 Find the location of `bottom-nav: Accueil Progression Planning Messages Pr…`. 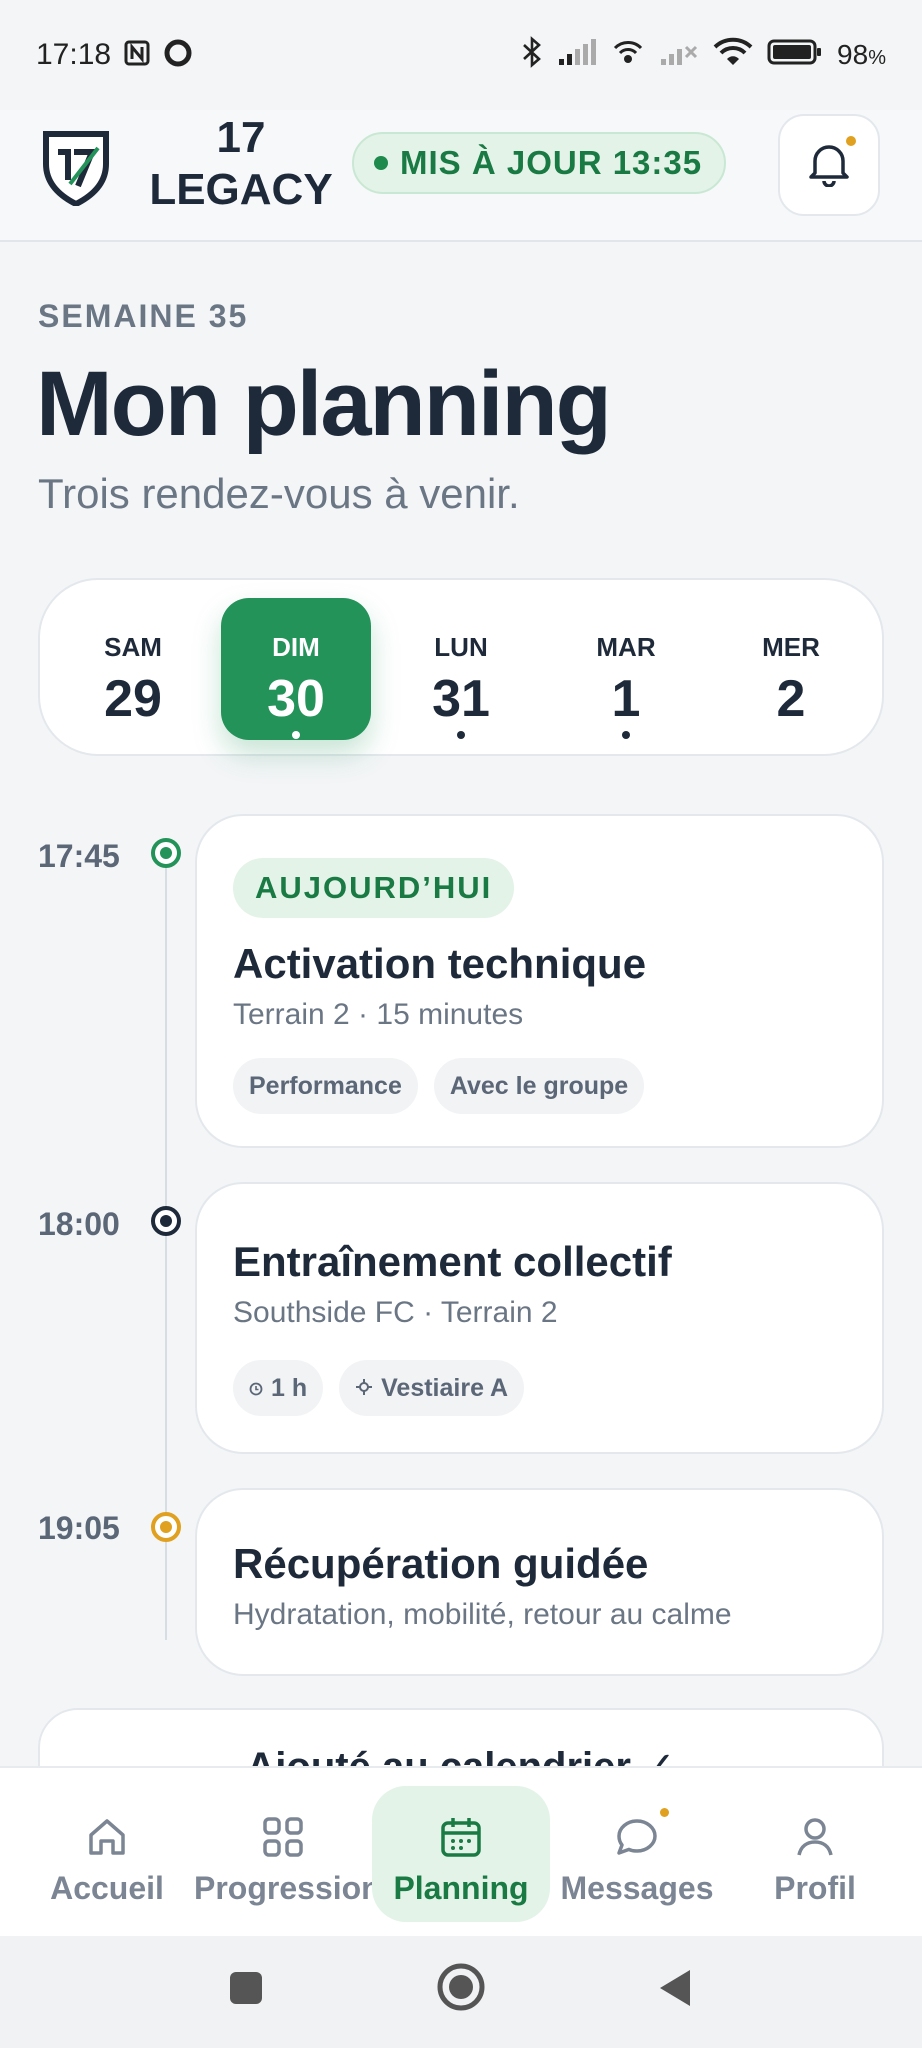

bottom-nav: Accueil Progression Planning Messages Pr… is located at coordinates (461, 1851).